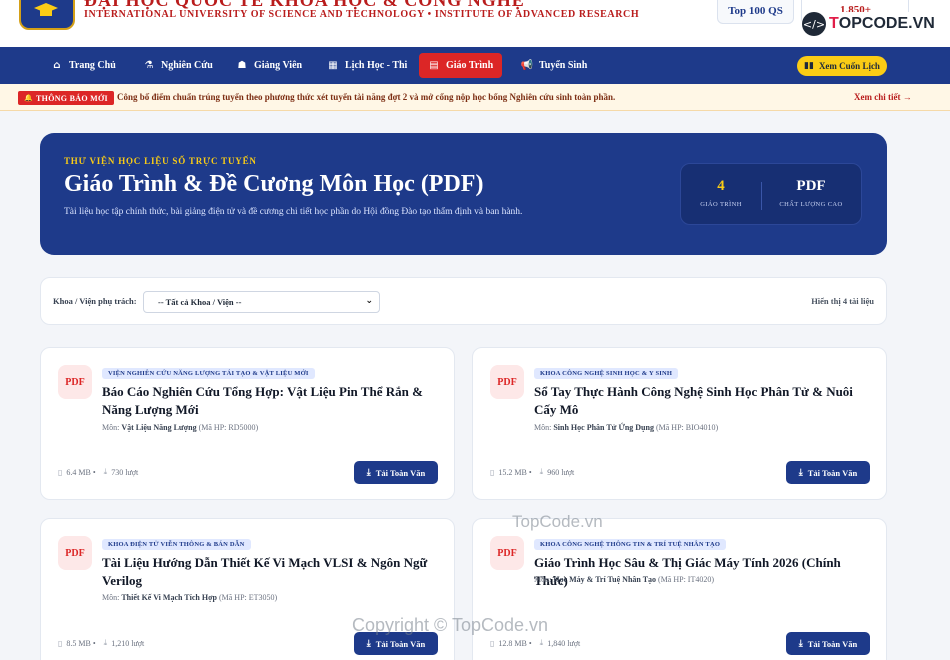  Describe the element at coordinates (883, 97) in the screenshot. I see `notice-details-link: Xem chi tiết →` at that location.